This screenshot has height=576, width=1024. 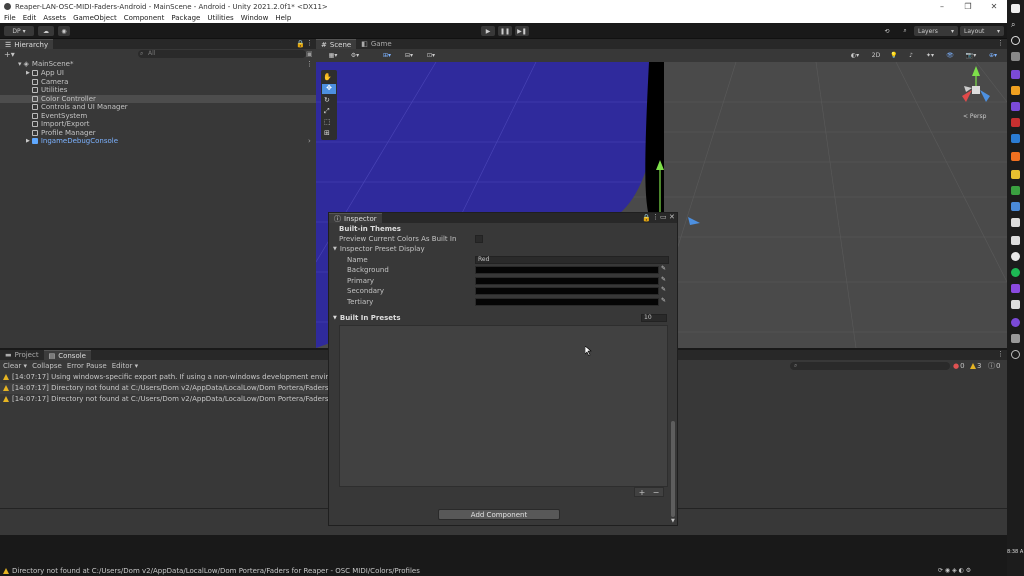 What do you see at coordinates (30, 18) in the screenshot?
I see `menu-edit: Edit` at bounding box center [30, 18].